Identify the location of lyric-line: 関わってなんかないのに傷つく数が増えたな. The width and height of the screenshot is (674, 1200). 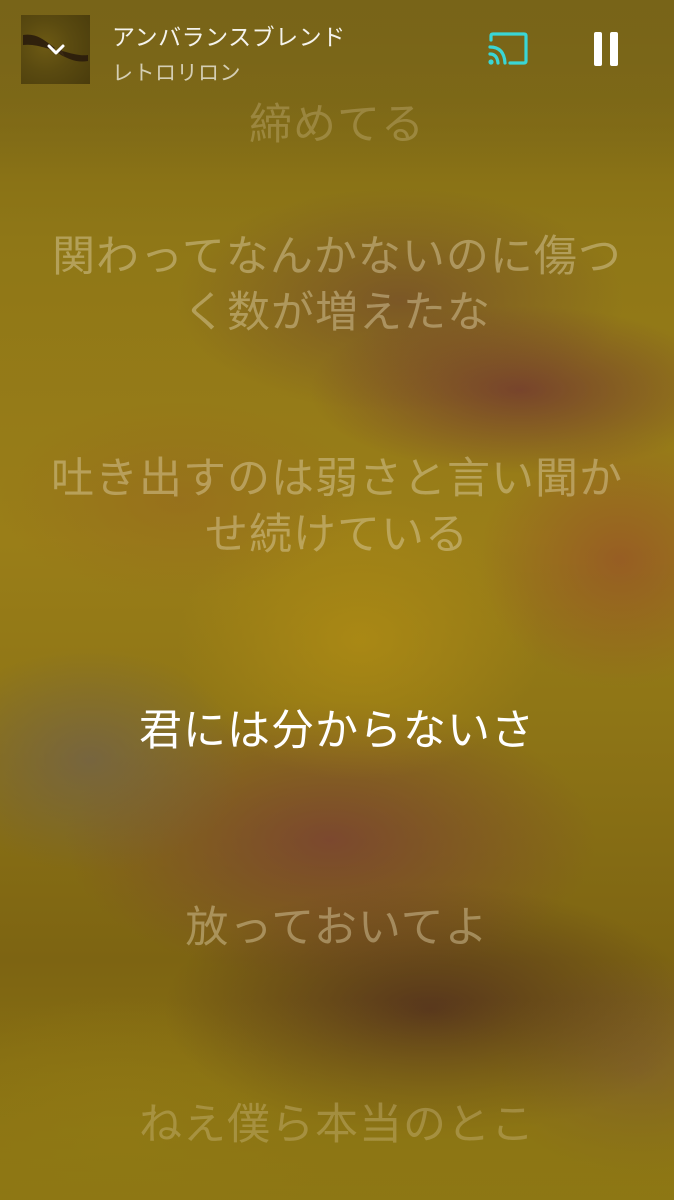
(337, 285).